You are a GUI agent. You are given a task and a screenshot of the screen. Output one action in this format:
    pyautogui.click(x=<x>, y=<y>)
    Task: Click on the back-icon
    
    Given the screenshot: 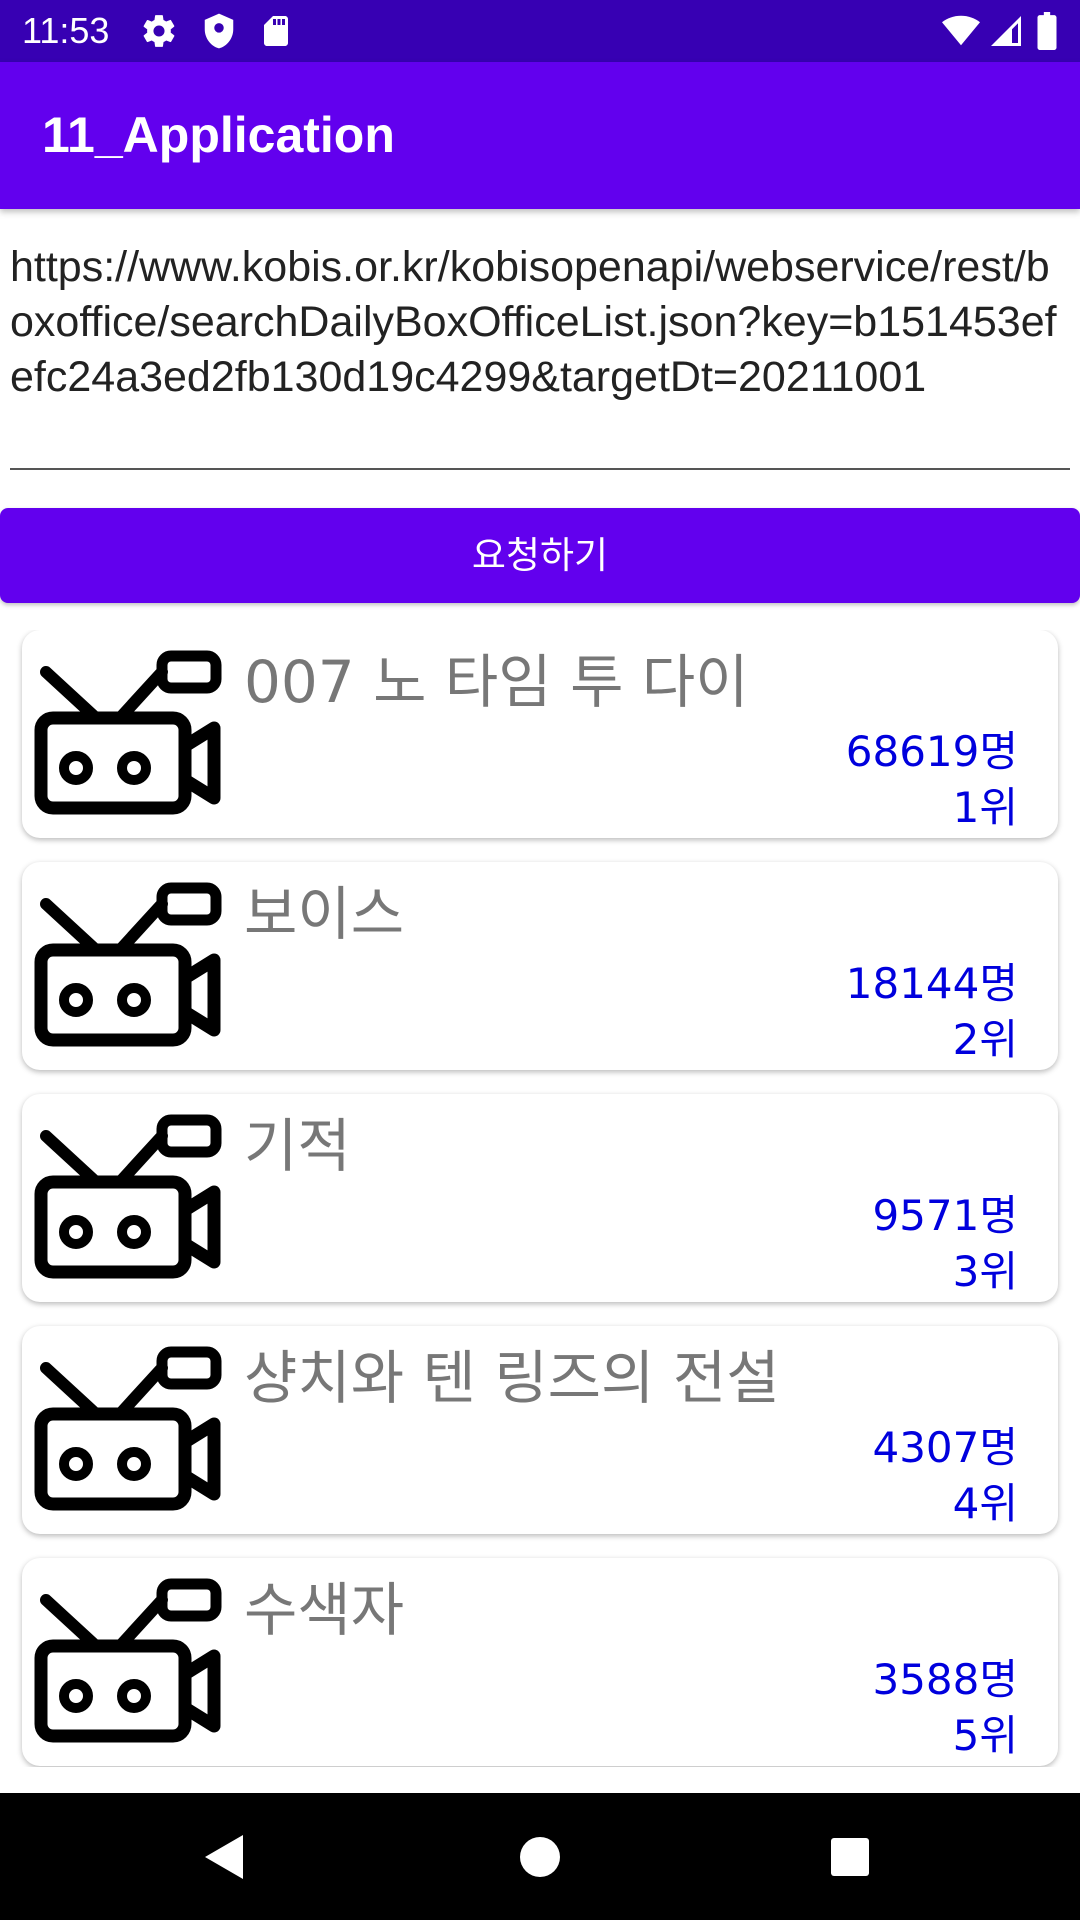 What is the action you would take?
    pyautogui.click(x=224, y=1857)
    